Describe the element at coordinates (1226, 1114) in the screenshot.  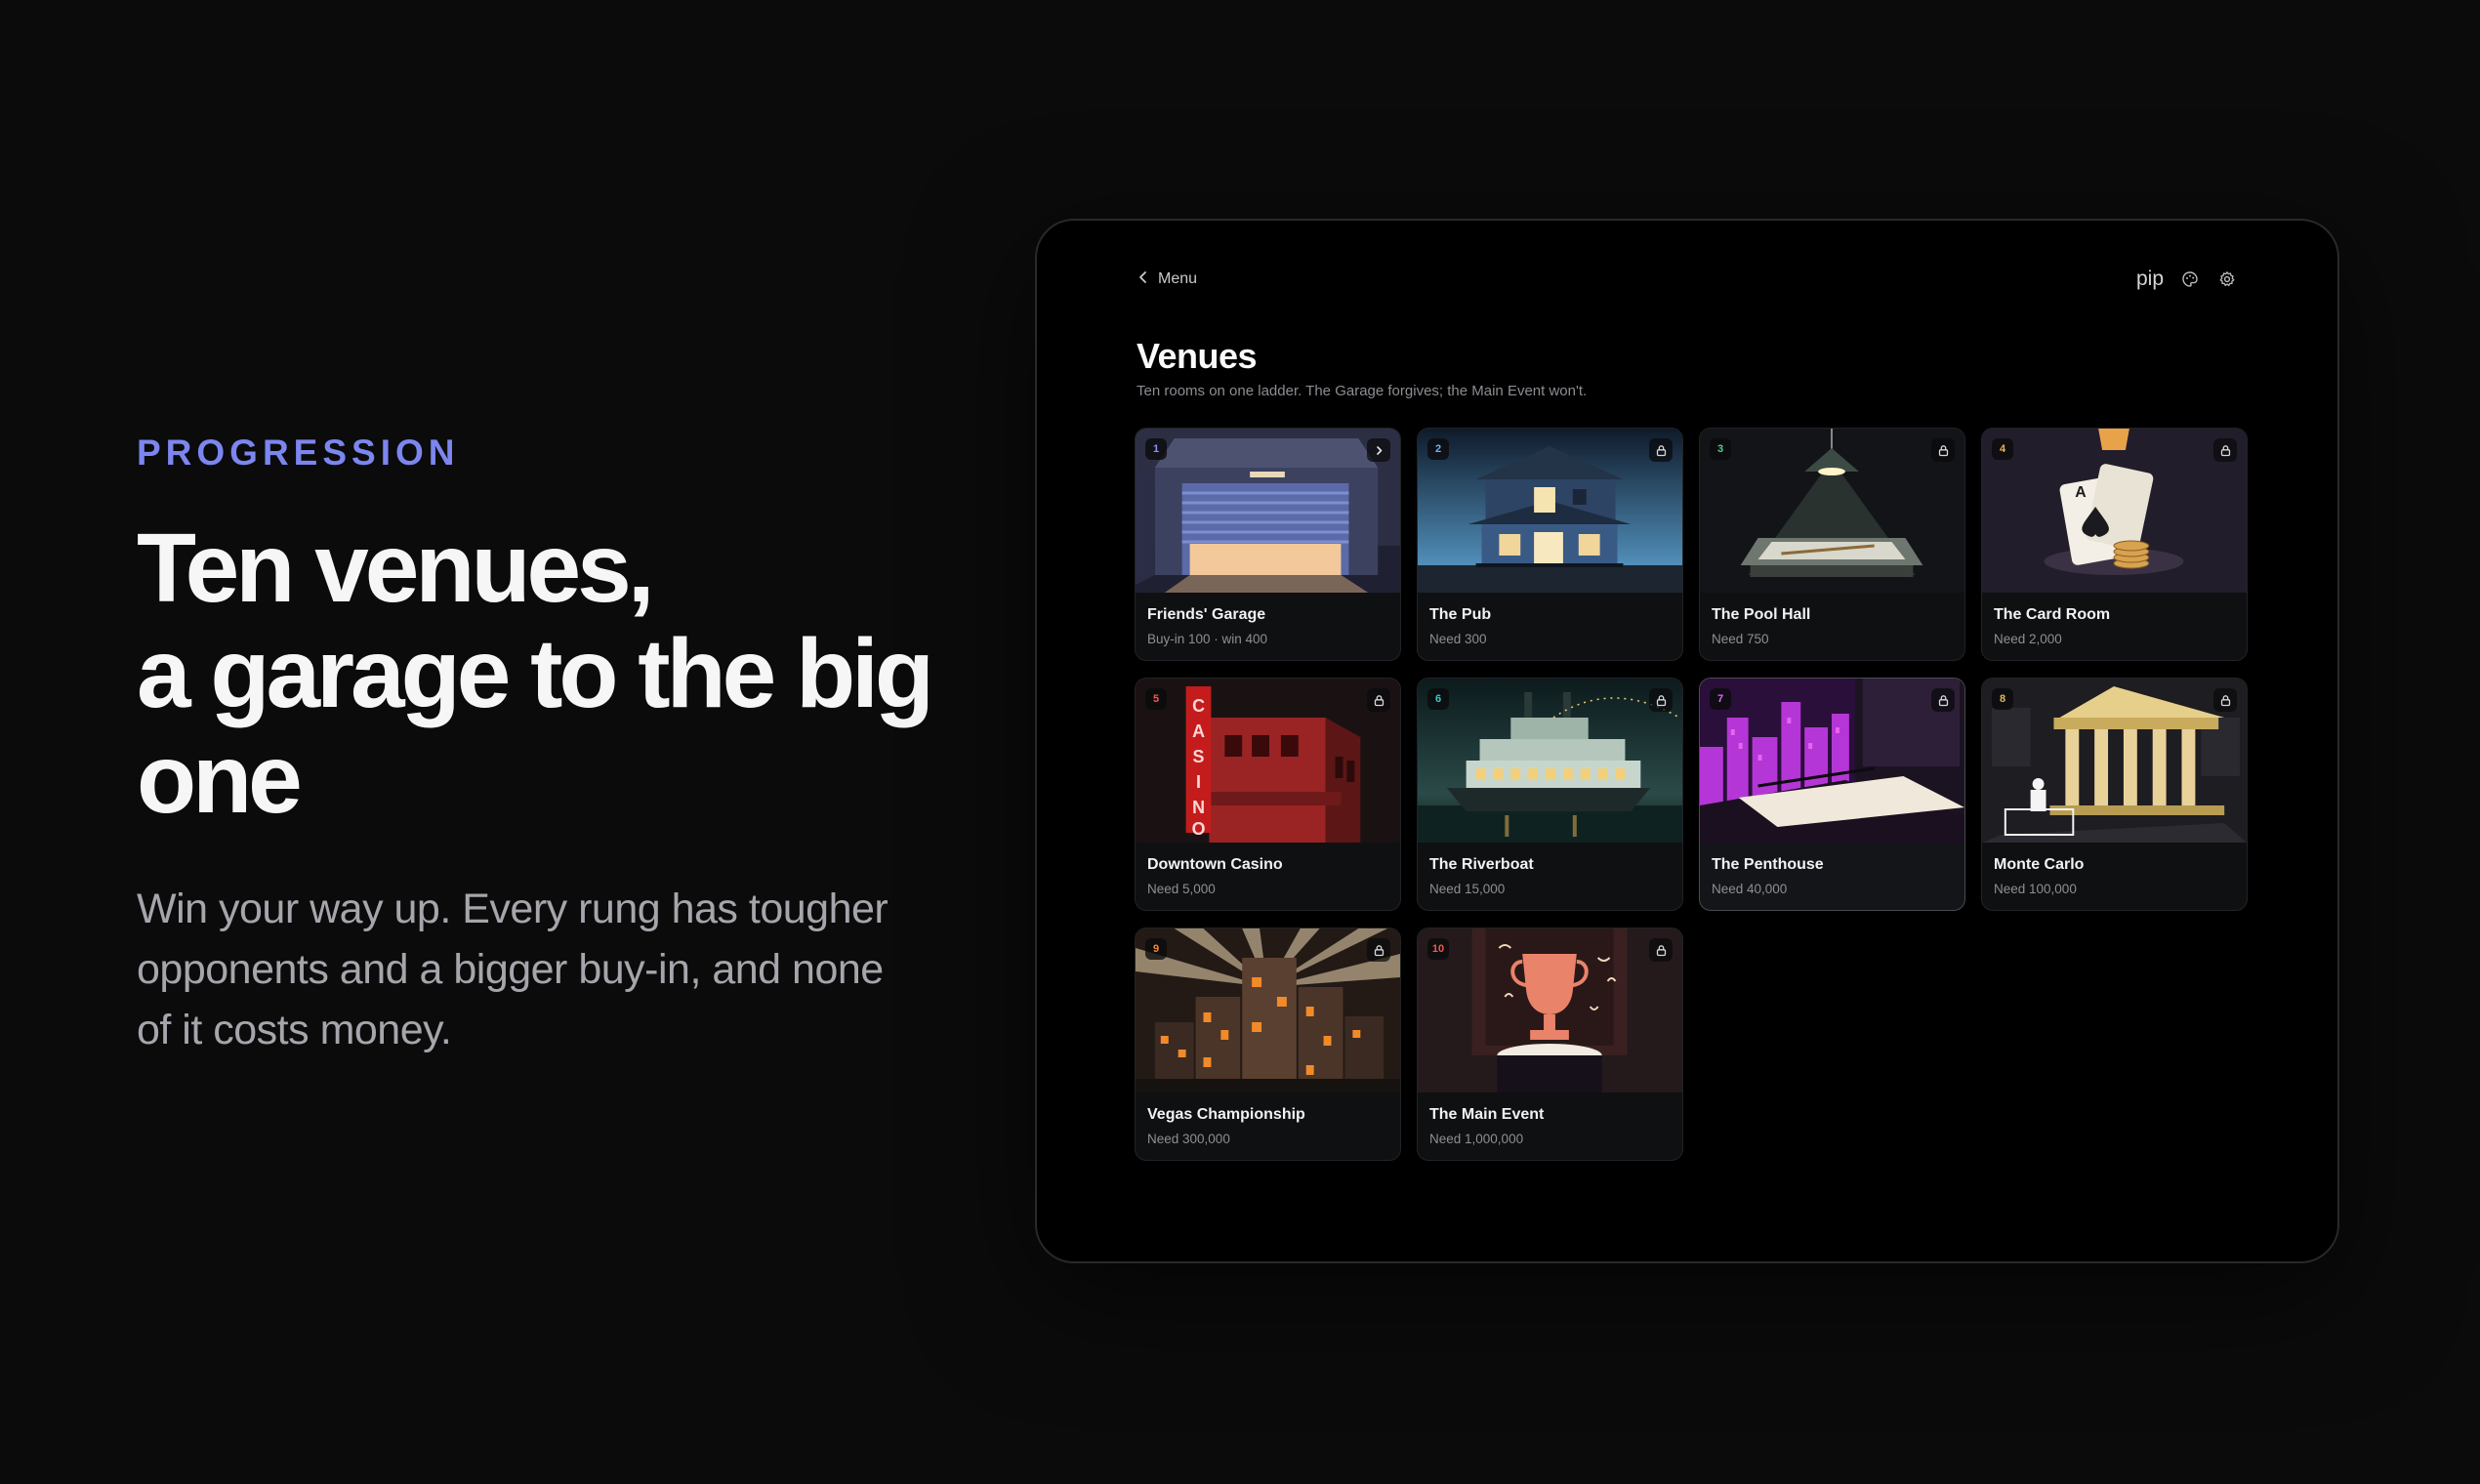
I see `venue-name: Vegas Championship` at that location.